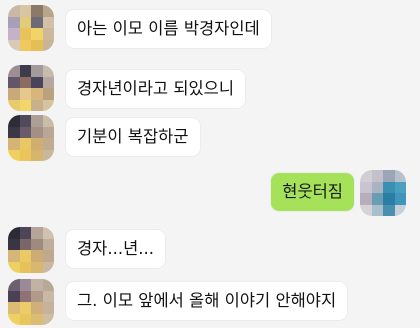 The height and width of the screenshot is (328, 420). What do you see at coordinates (156, 89) in the screenshot?
I see `message-bubble: 경자년이라고 되있으니` at bounding box center [156, 89].